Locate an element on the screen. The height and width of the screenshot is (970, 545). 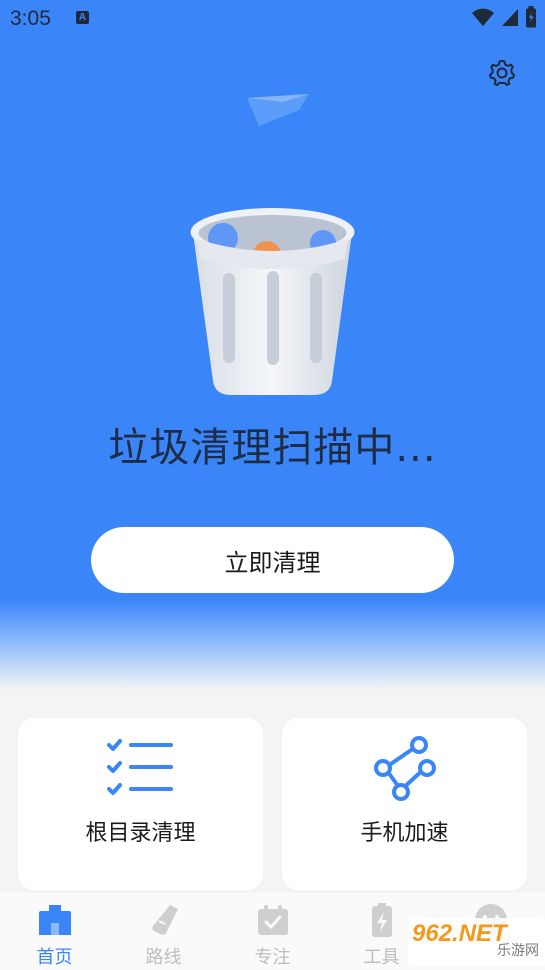
calendar-check-icon is located at coordinates (272, 920).